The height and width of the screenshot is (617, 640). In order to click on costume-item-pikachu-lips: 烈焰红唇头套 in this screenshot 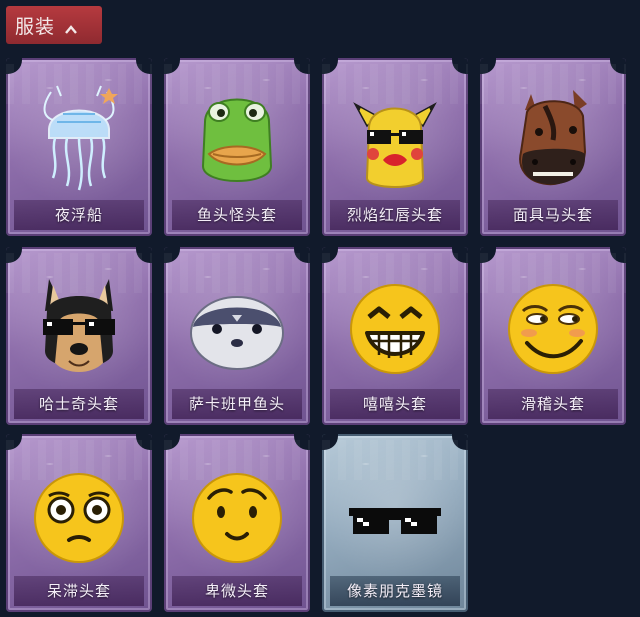, I will do `click(395, 147)`.